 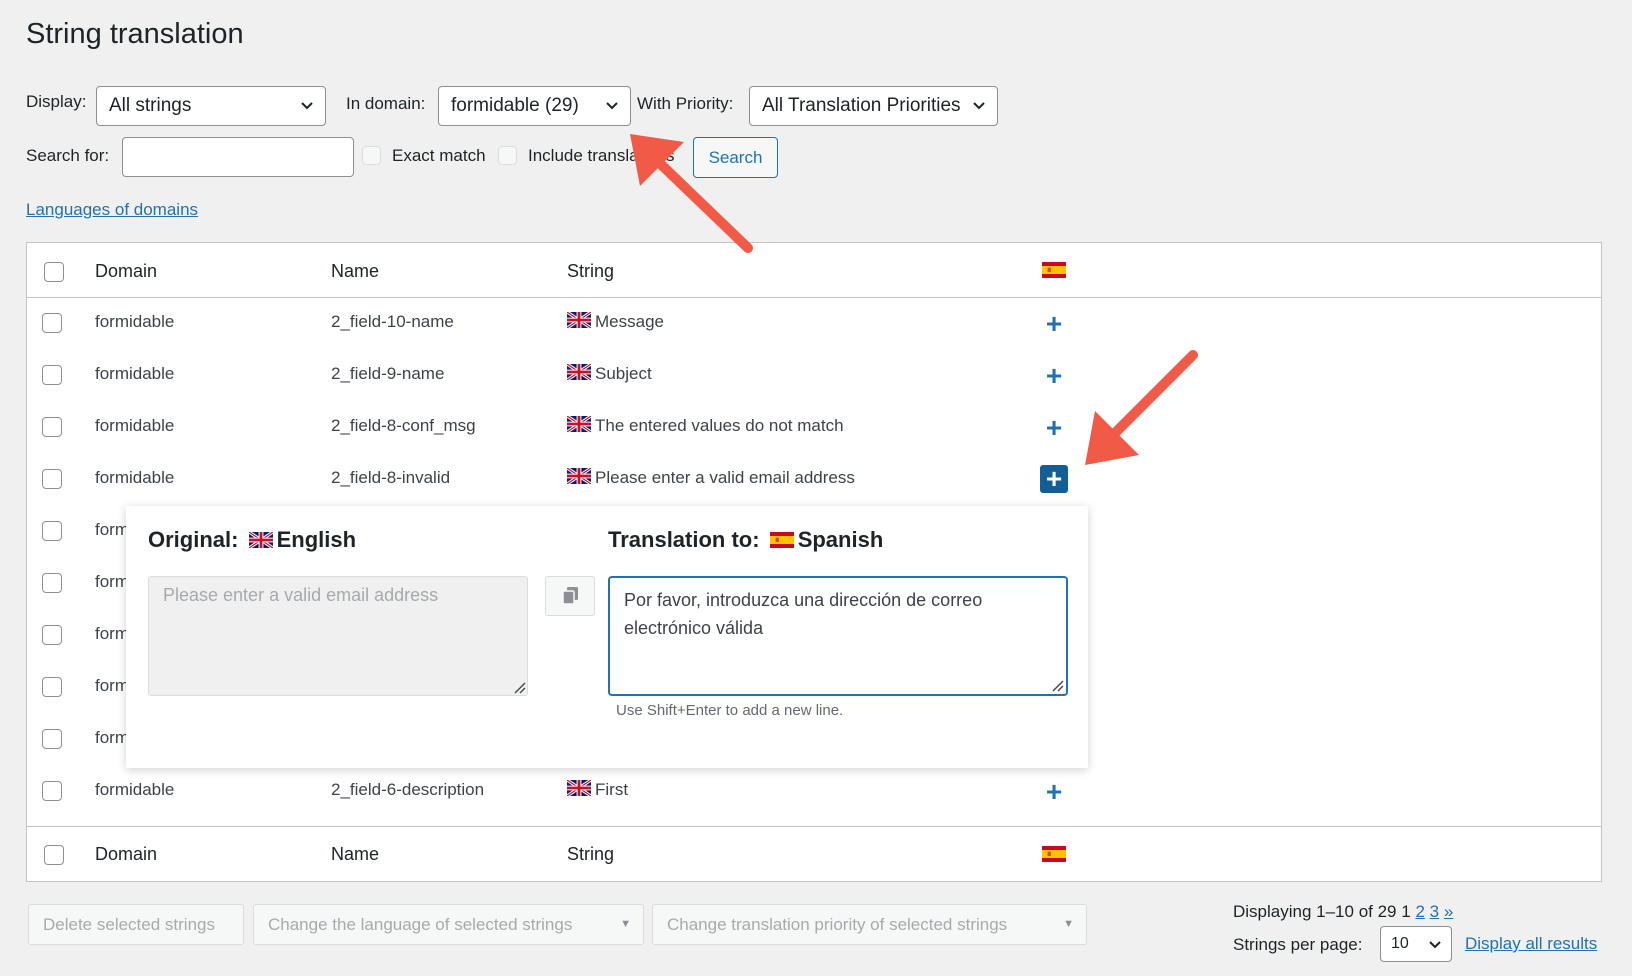 What do you see at coordinates (403, 425) in the screenshot?
I see `row-name: 2_field-8-conf_msg` at bounding box center [403, 425].